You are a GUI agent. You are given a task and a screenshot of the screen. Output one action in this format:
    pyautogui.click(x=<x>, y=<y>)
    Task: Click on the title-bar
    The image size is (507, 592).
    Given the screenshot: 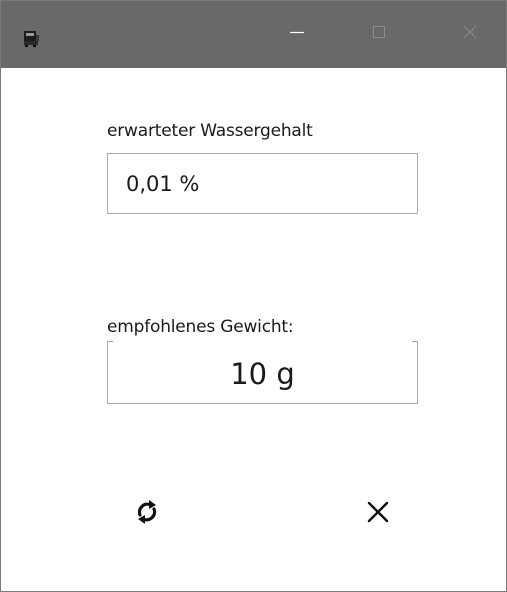 What is the action you would take?
    pyautogui.click(x=253, y=34)
    